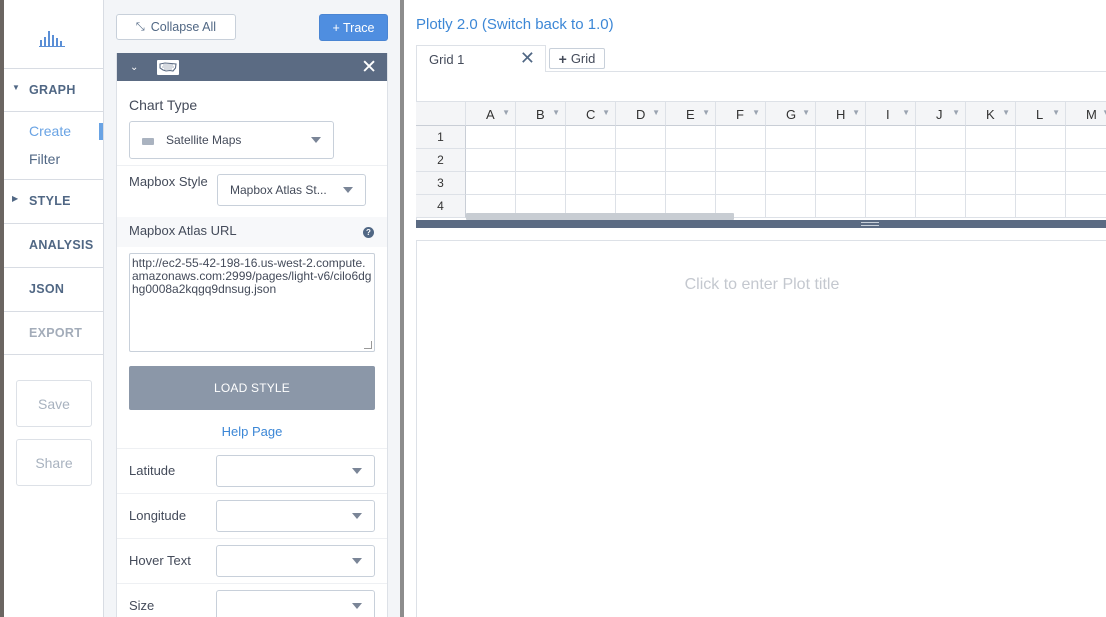 This screenshot has width=1106, height=617. What do you see at coordinates (527, 58) in the screenshot?
I see `close-tab-icon: ✕` at bounding box center [527, 58].